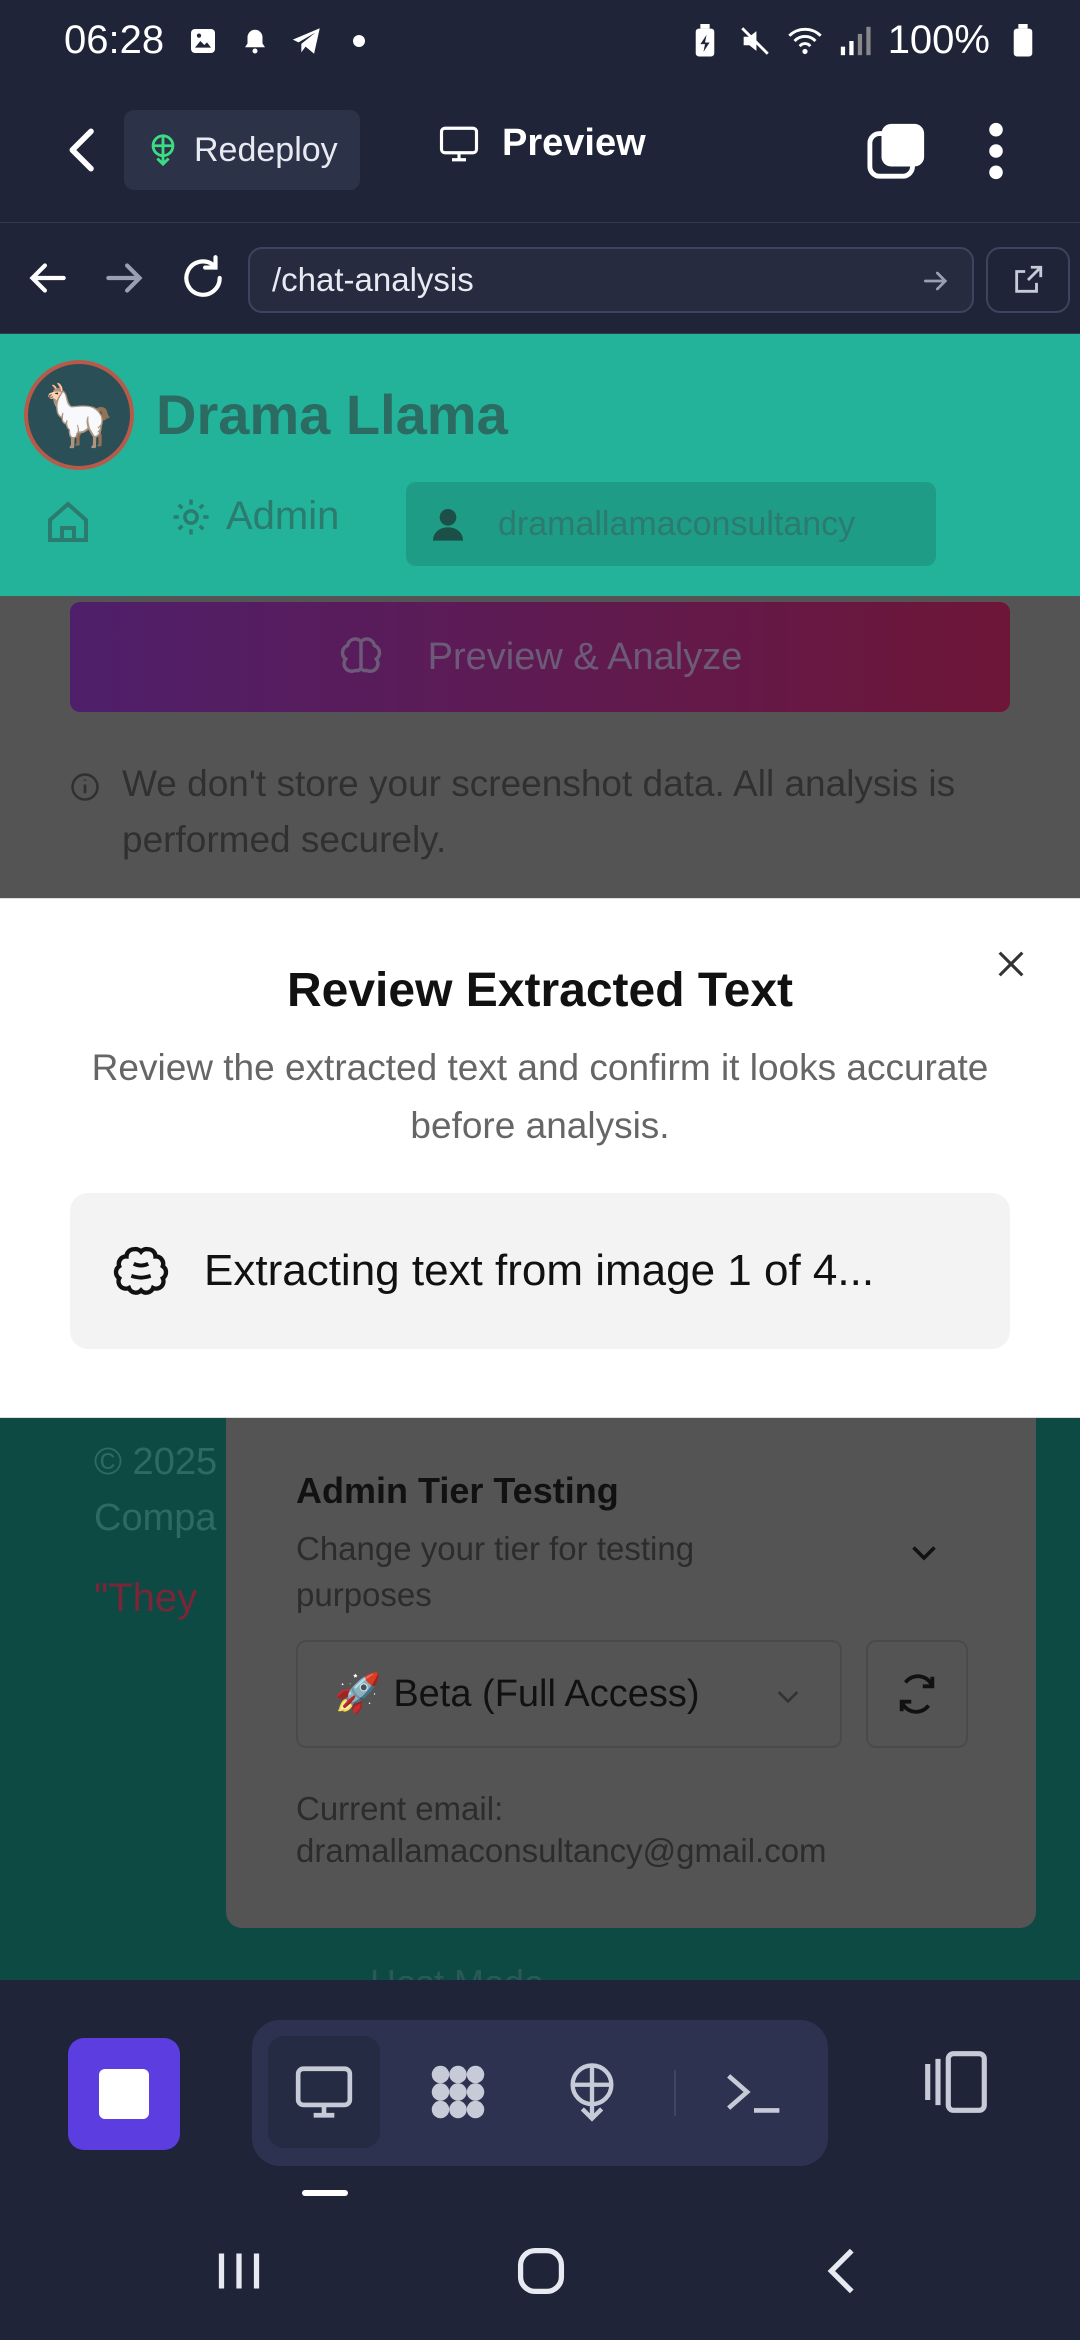  I want to click on preview-analyze-button: Preview & Analyze, so click(540, 657).